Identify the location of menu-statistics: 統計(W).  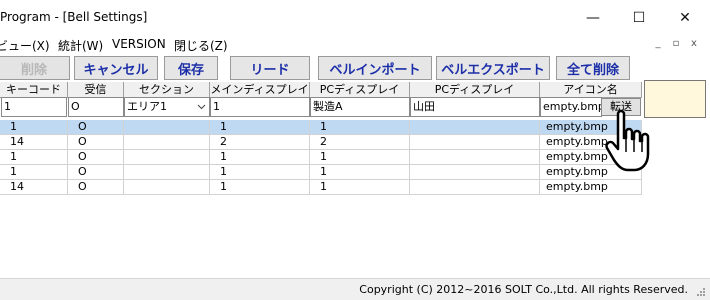
(80, 45).